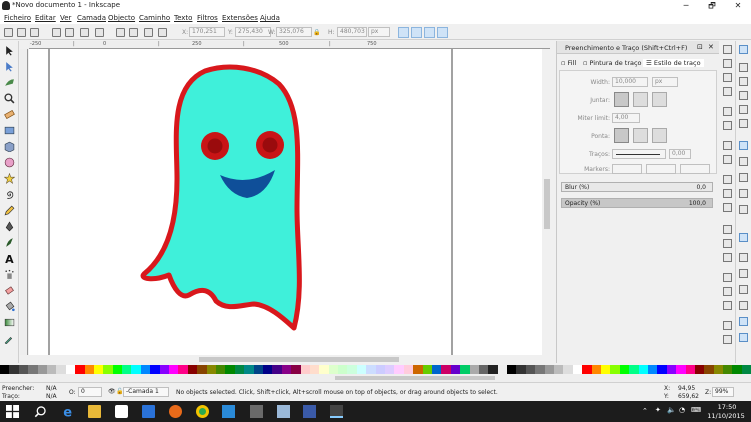 This screenshot has width=751, height=422. Describe the element at coordinates (403, 32) in the screenshot. I see `scale-stroke-toggle` at that location.